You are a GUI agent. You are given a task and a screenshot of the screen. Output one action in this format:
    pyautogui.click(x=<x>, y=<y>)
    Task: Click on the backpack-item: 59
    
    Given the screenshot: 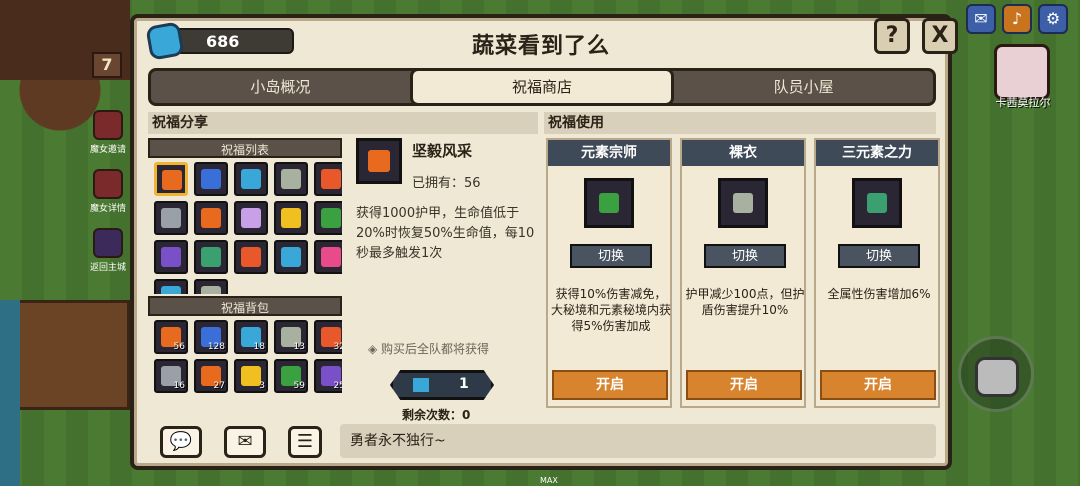 What is the action you would take?
    pyautogui.click(x=291, y=376)
    